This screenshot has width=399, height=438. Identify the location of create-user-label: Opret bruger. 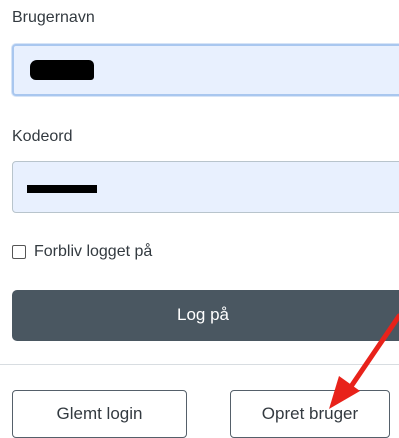
(310, 413).